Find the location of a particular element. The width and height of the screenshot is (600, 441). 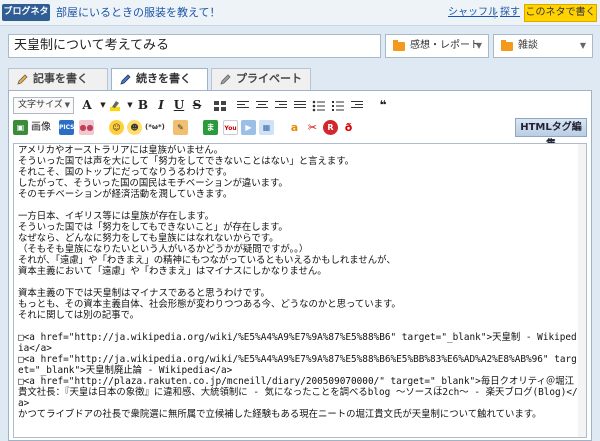

tag-icon: ð is located at coordinates (348, 127).